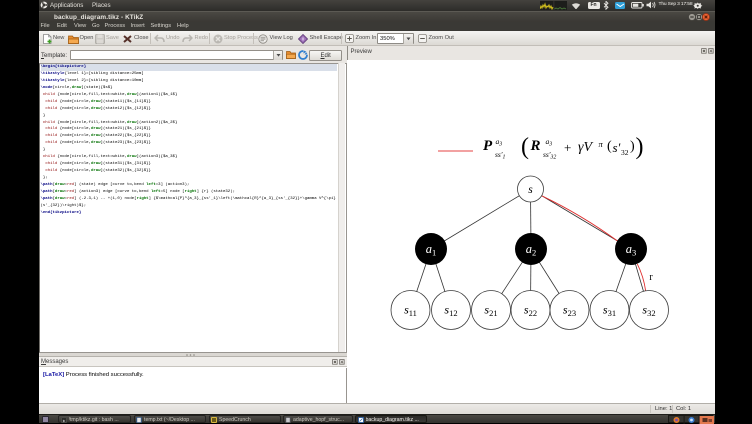  Describe the element at coordinates (530, 190) in the screenshot. I see `svg-text: s` at that location.